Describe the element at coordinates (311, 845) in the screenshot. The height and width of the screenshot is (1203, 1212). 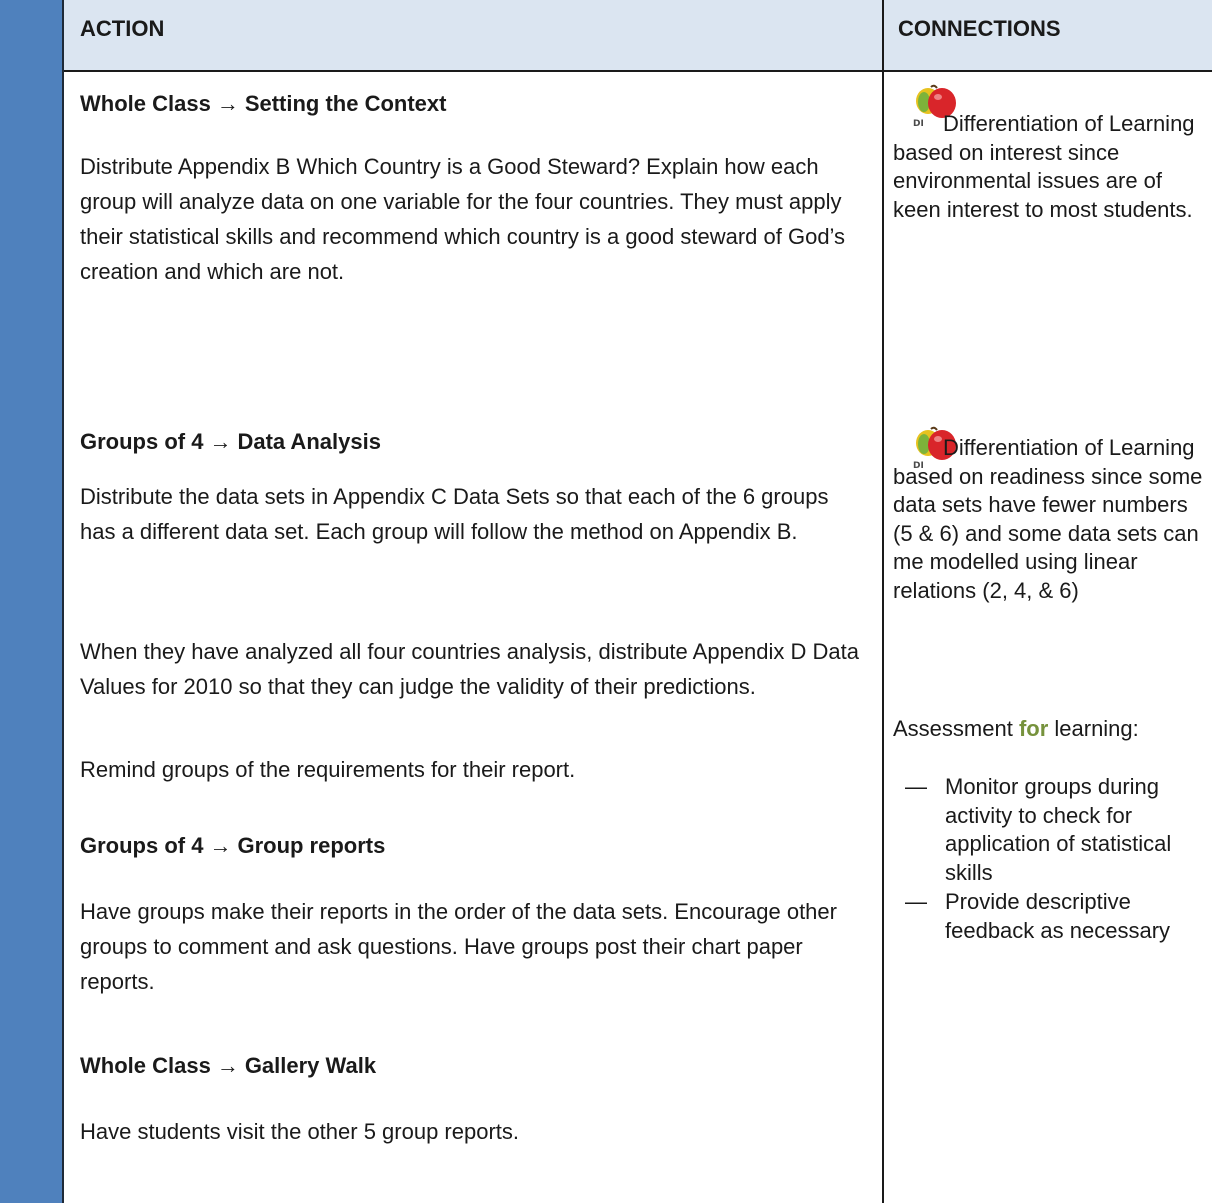
I see `heading-title: Group reports` at that location.